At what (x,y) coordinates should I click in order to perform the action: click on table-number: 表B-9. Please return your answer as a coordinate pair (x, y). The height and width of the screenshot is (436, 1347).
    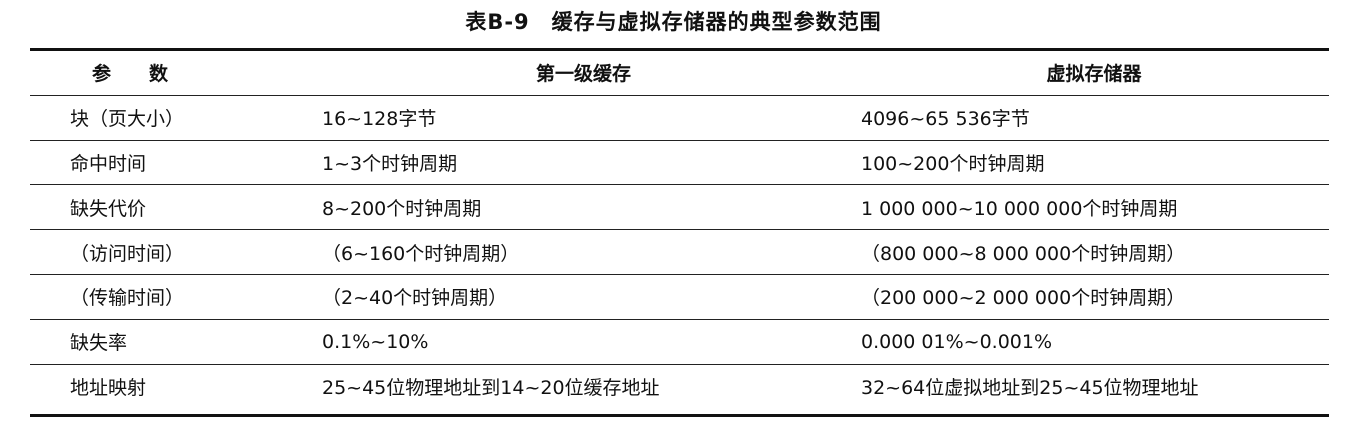
    Looking at the image, I should click on (497, 22).